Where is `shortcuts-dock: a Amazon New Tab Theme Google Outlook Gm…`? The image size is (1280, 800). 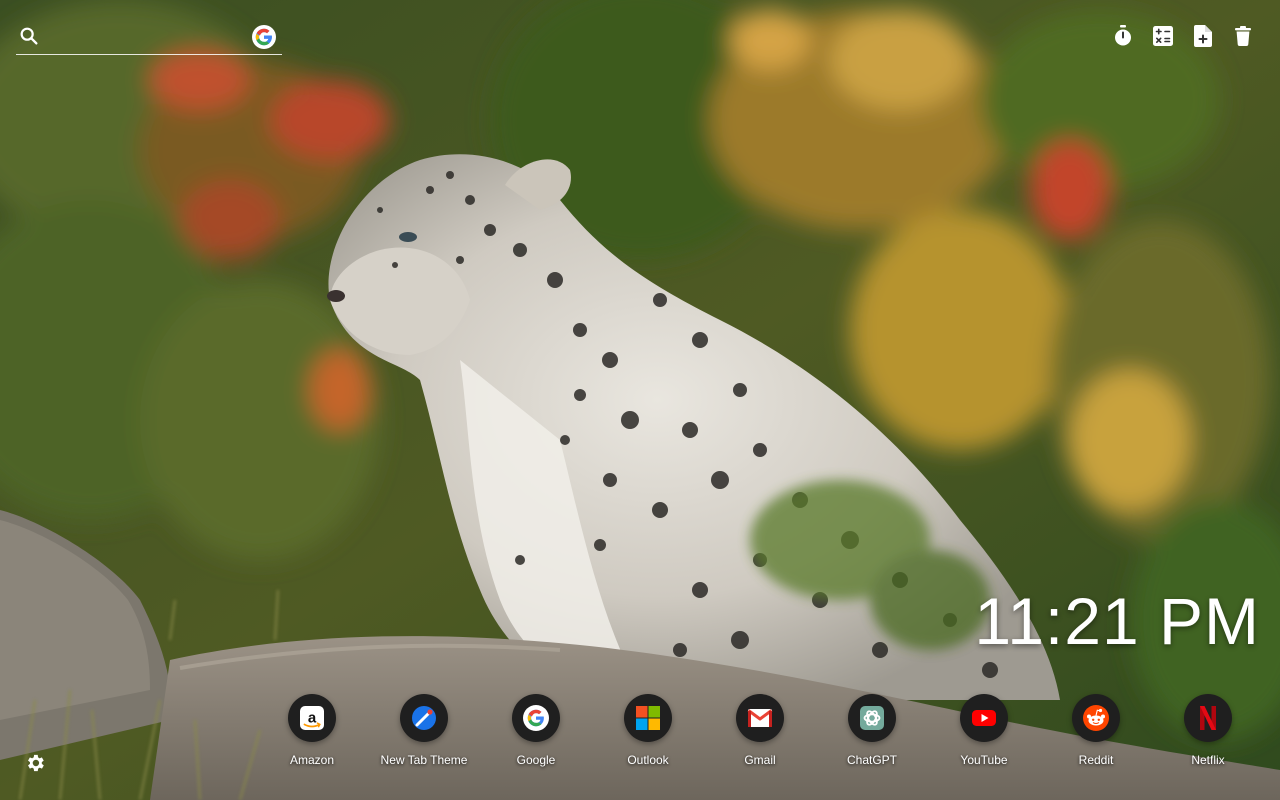 shortcuts-dock: a Amazon New Tab Theme Google Outlook Gm… is located at coordinates (640, 734).